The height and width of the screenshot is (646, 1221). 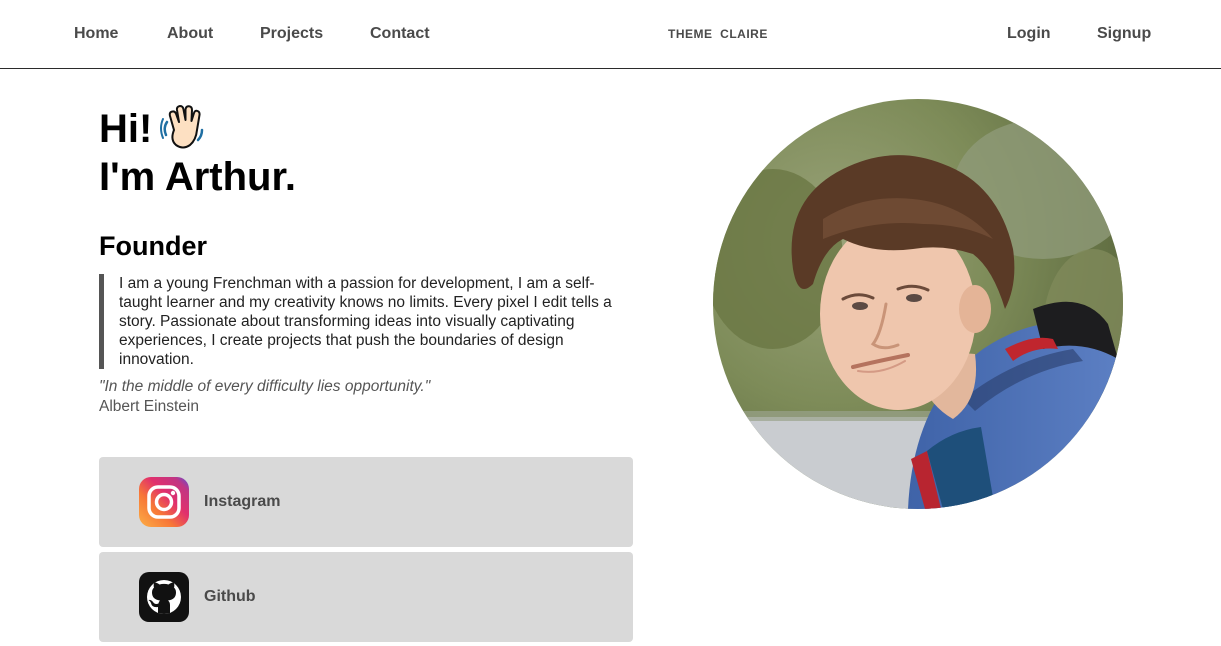 What do you see at coordinates (183, 127) in the screenshot?
I see `waving-hand-icon` at bounding box center [183, 127].